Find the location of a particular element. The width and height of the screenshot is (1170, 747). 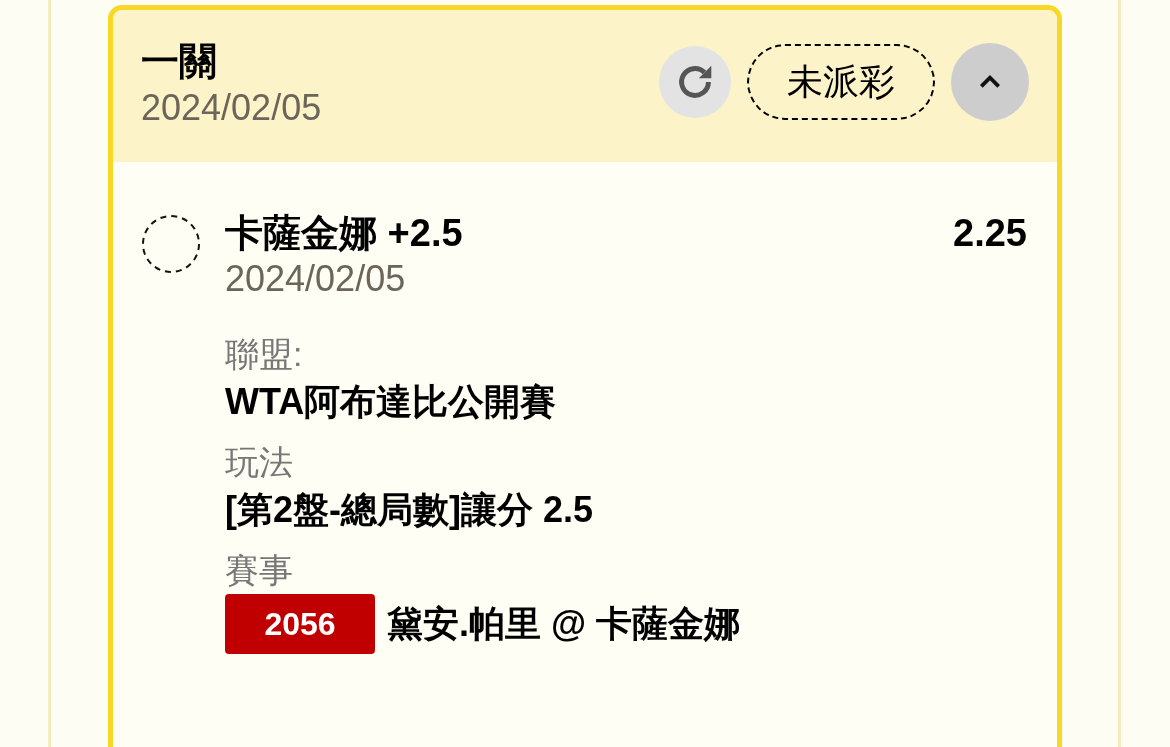

match-number: 2056 is located at coordinates (300, 624).